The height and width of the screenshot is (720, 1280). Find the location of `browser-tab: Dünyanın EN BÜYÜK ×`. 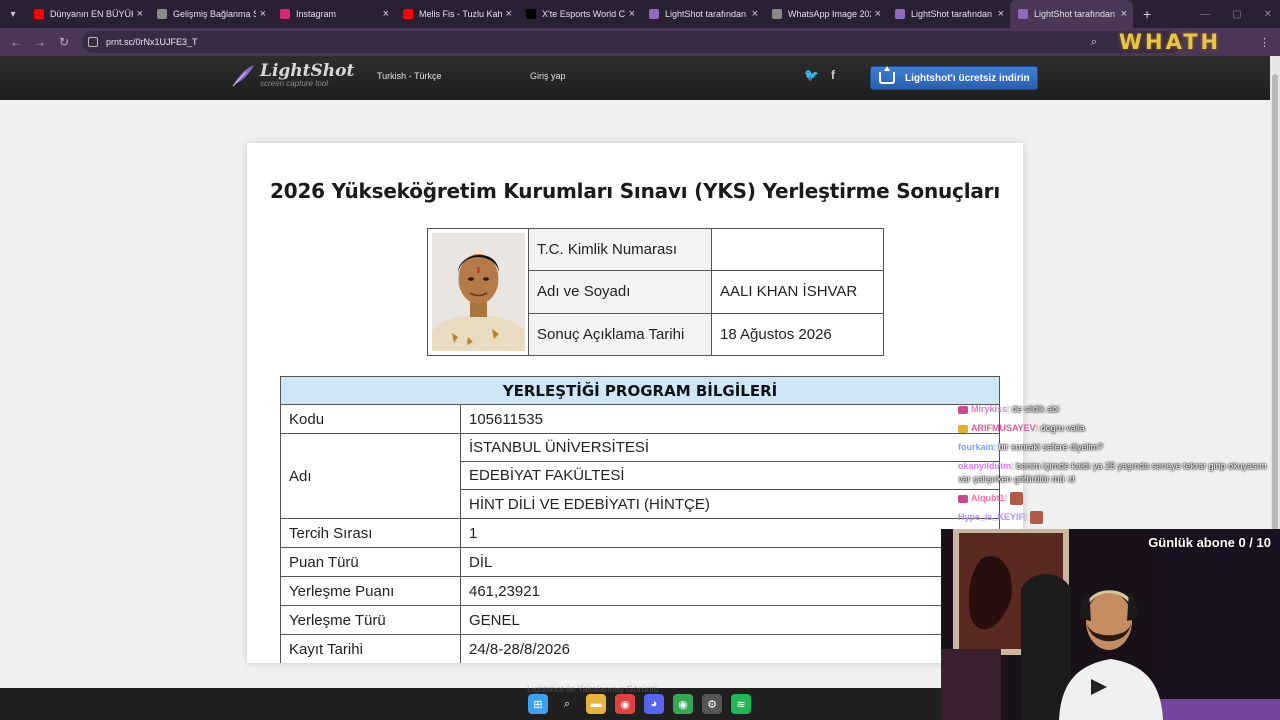

browser-tab: Dünyanın EN BÜYÜK × is located at coordinates (87, 14).